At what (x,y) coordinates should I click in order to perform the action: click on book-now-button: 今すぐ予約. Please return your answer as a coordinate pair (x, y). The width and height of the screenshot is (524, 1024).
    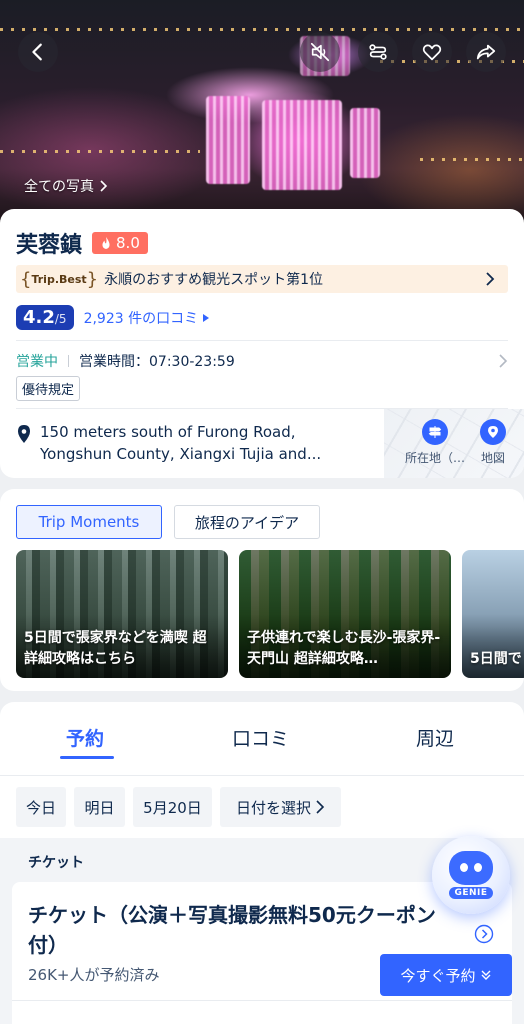
    Looking at the image, I should click on (446, 975).